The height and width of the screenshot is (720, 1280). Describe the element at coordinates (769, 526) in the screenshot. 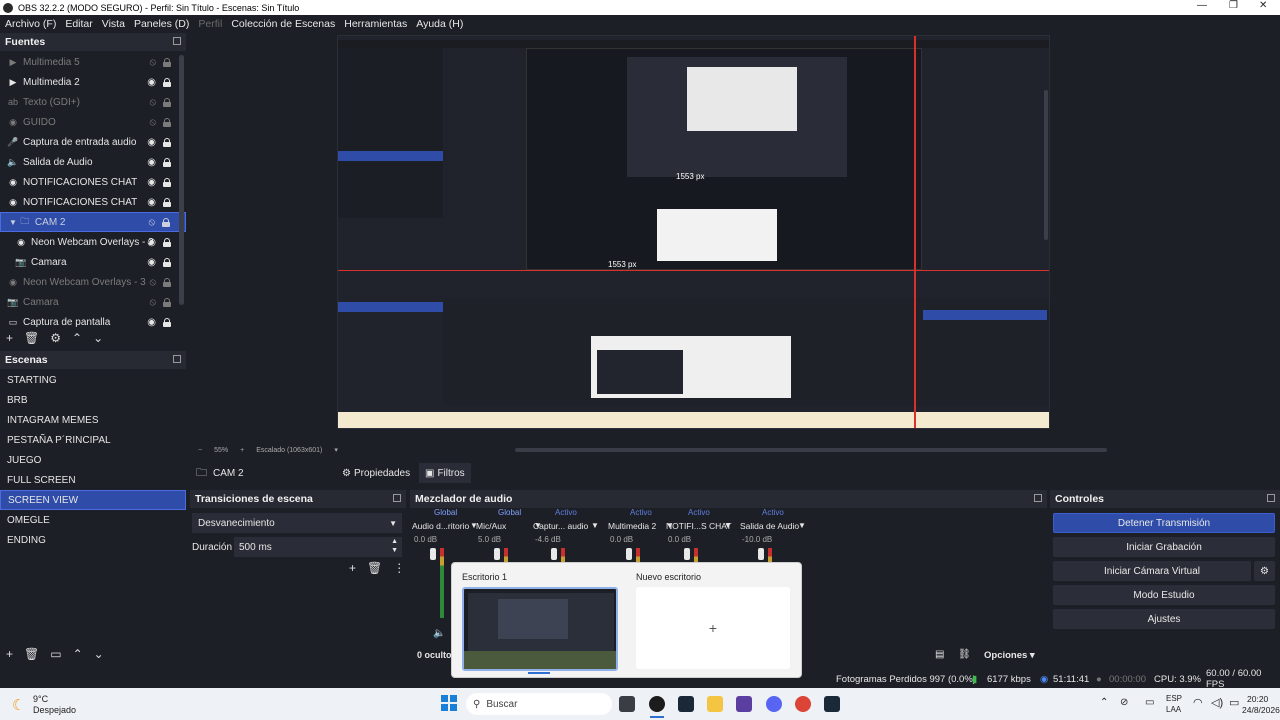

I see `channel-name: Salida de Audio` at that location.